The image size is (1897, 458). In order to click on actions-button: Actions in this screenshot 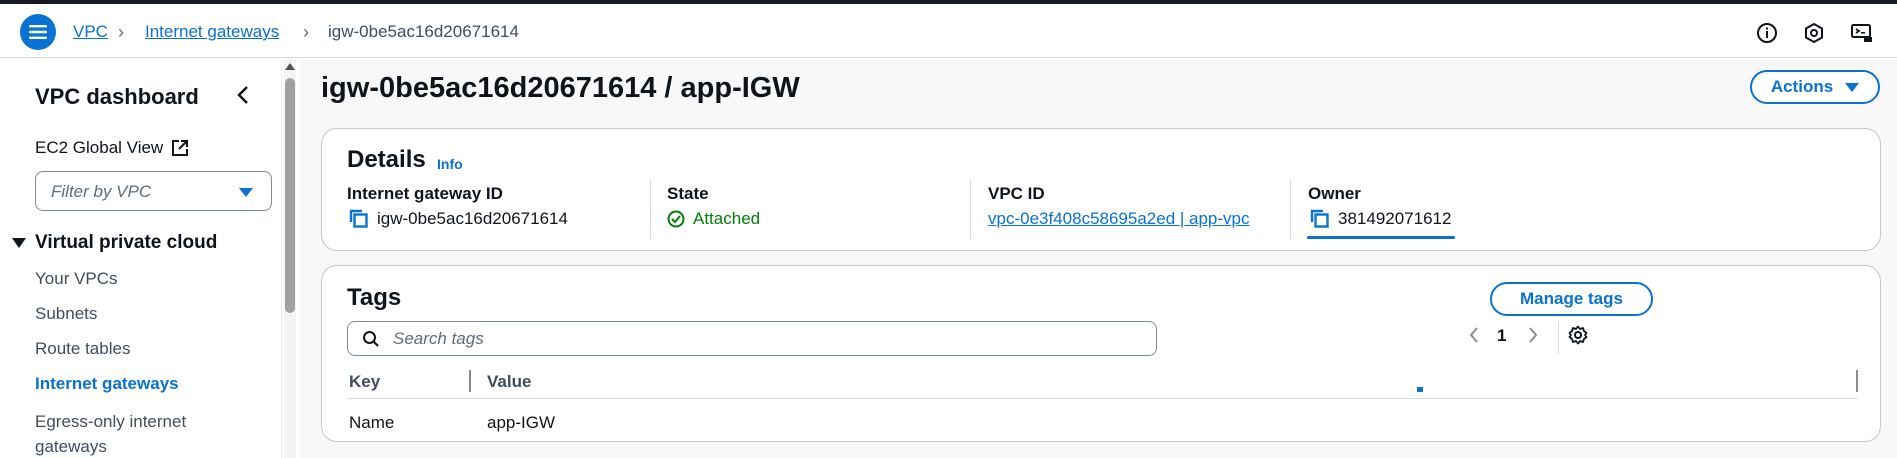, I will do `click(1815, 87)`.